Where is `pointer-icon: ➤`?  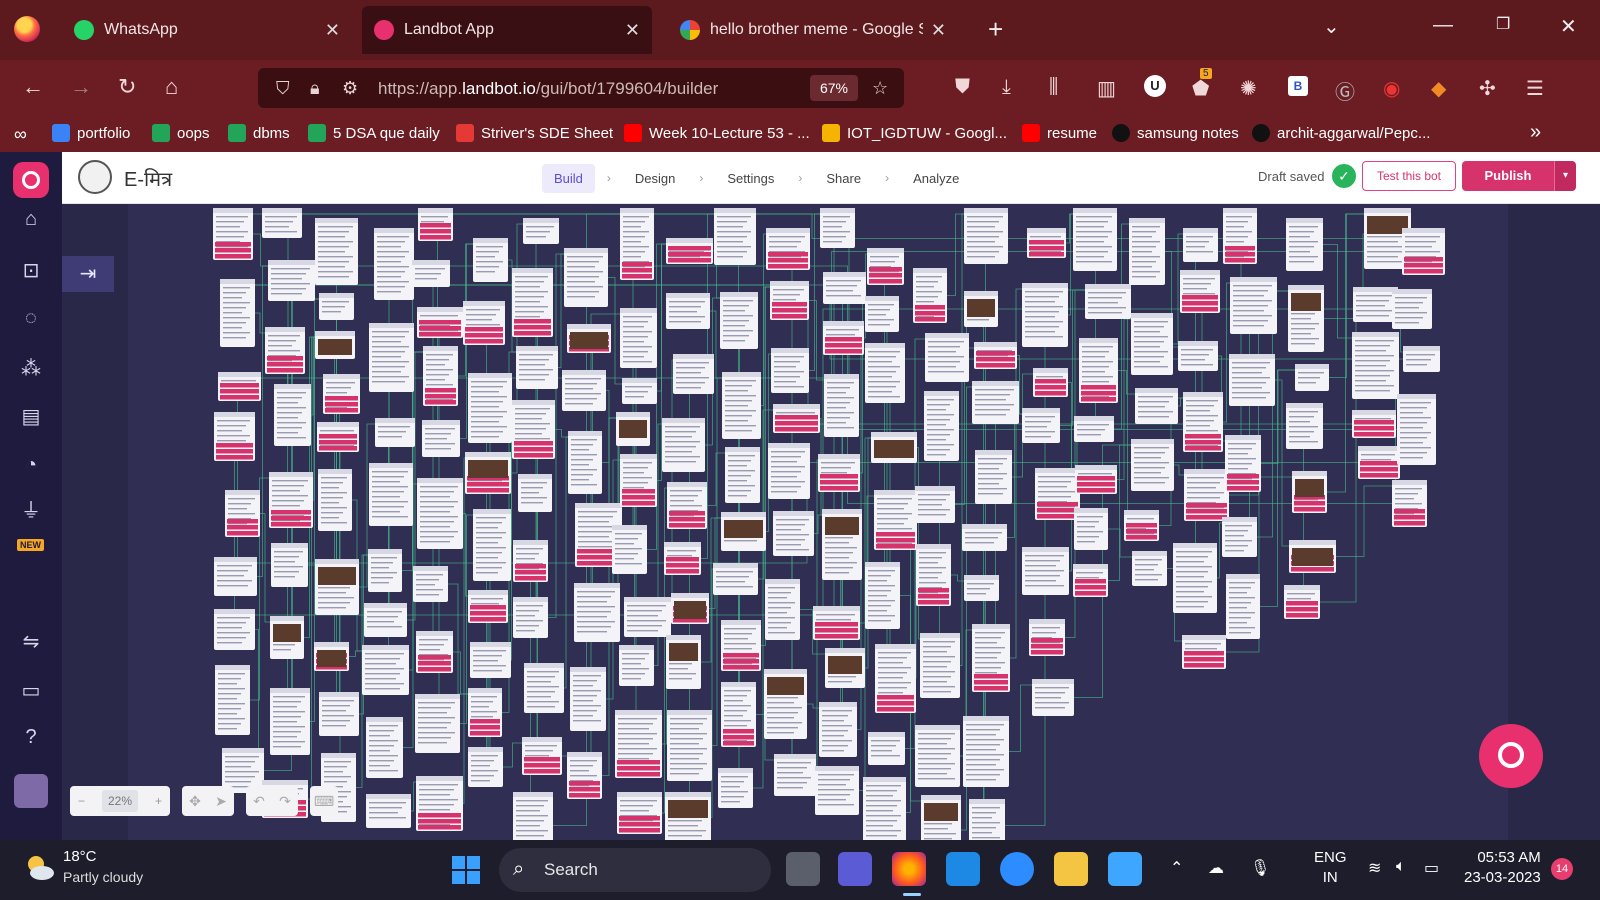 pointer-icon: ➤ is located at coordinates (221, 801).